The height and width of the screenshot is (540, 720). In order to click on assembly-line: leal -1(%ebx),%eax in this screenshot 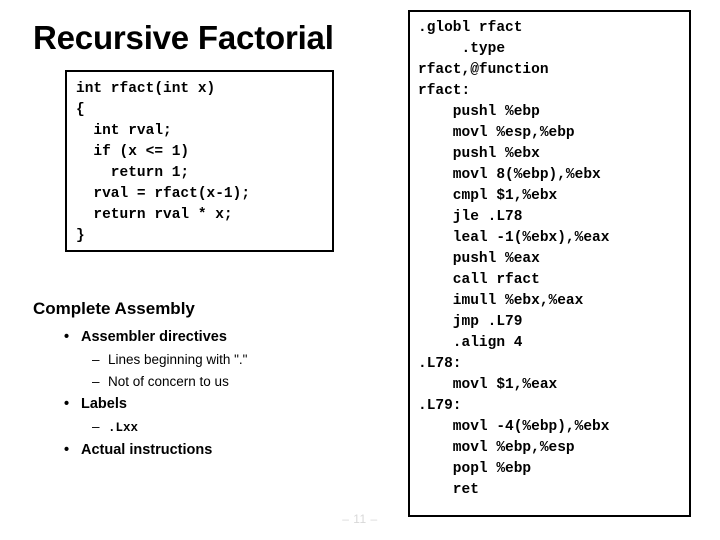, I will do `click(514, 238)`.